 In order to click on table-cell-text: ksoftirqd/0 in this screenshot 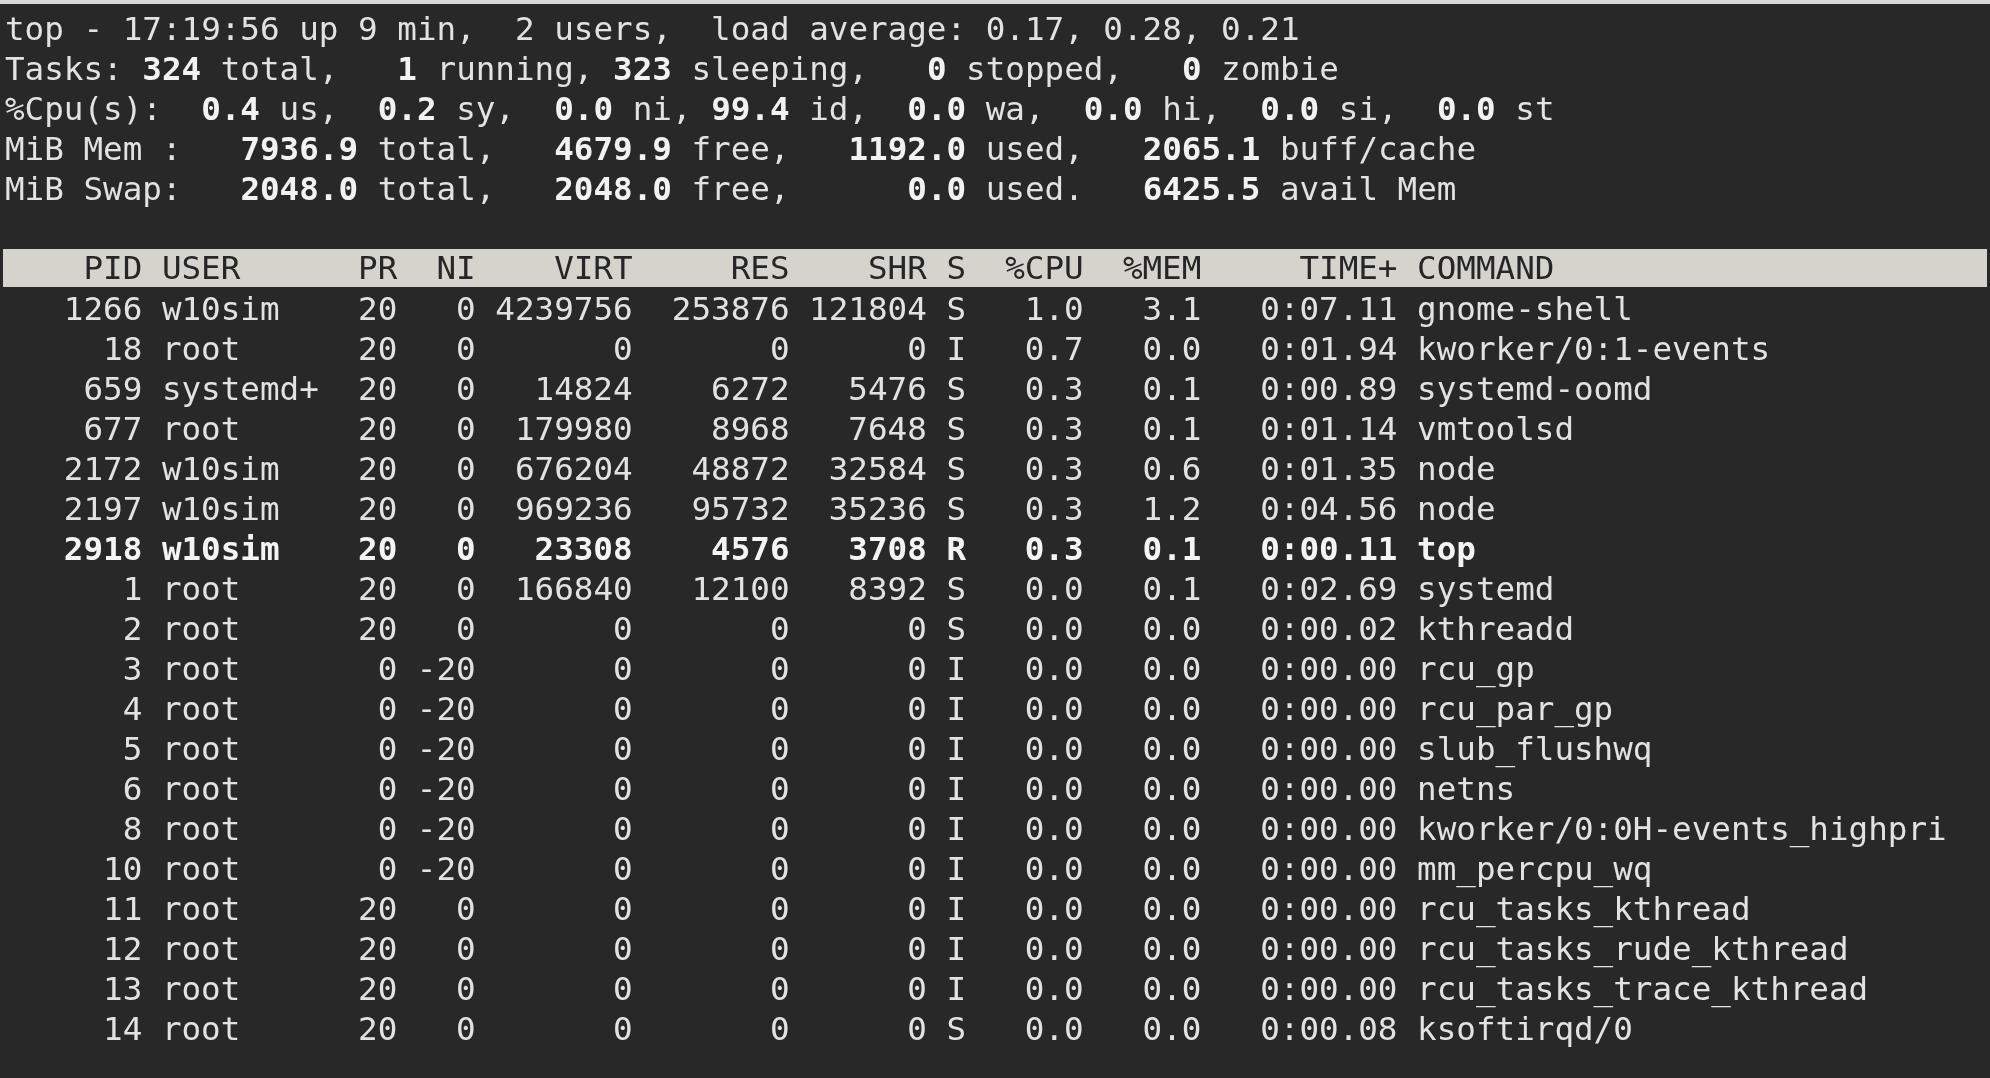, I will do `click(1525, 1029)`.